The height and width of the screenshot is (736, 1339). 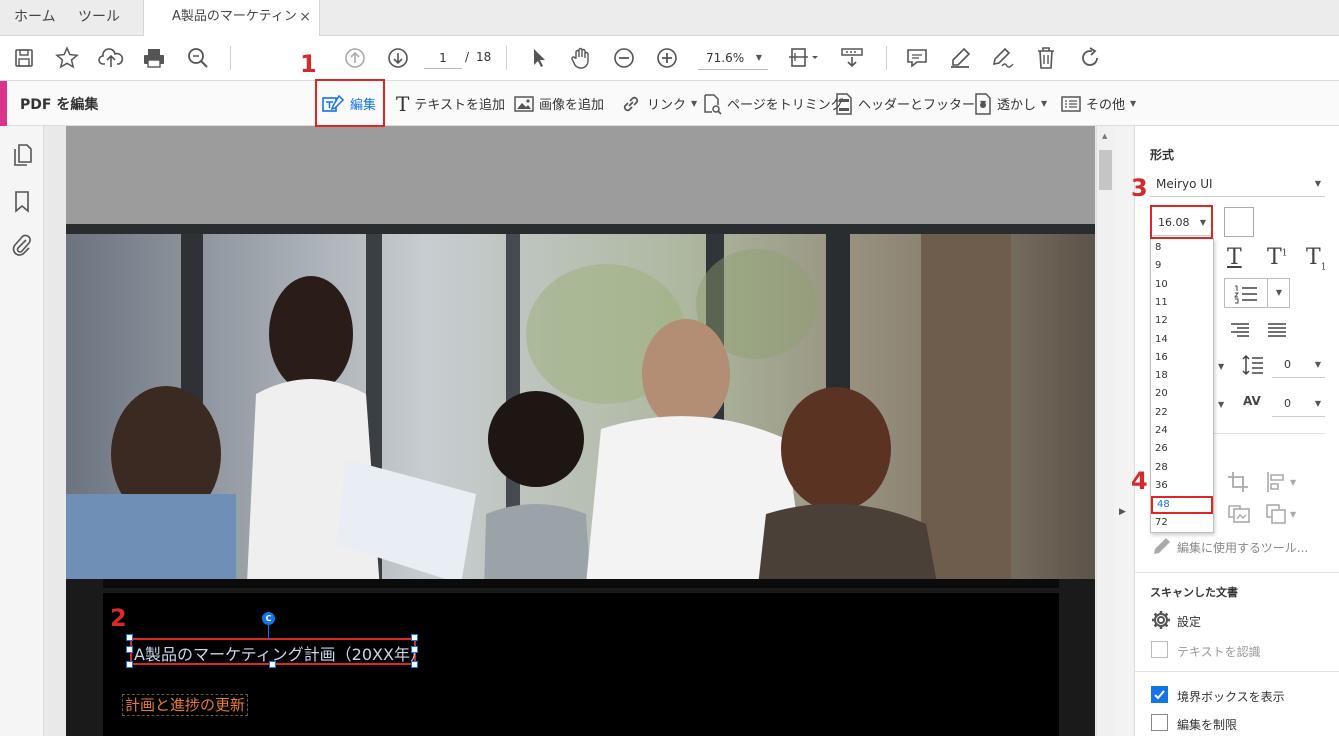 I want to click on add-text-label: テキストを追加, so click(x=459, y=105).